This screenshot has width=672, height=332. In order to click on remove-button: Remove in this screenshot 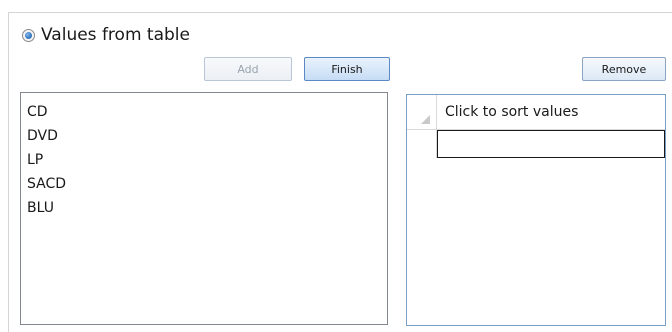, I will do `click(624, 69)`.